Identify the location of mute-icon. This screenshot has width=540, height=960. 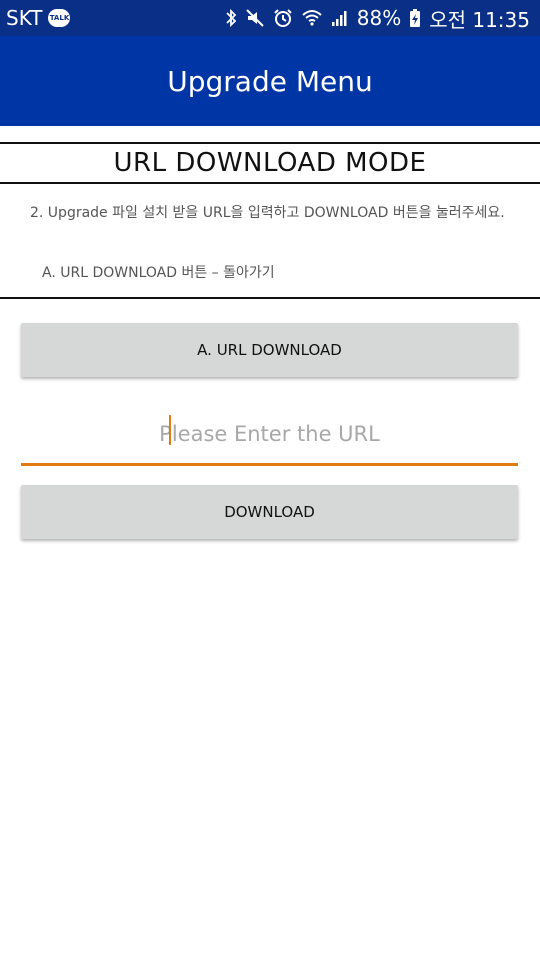
(255, 18).